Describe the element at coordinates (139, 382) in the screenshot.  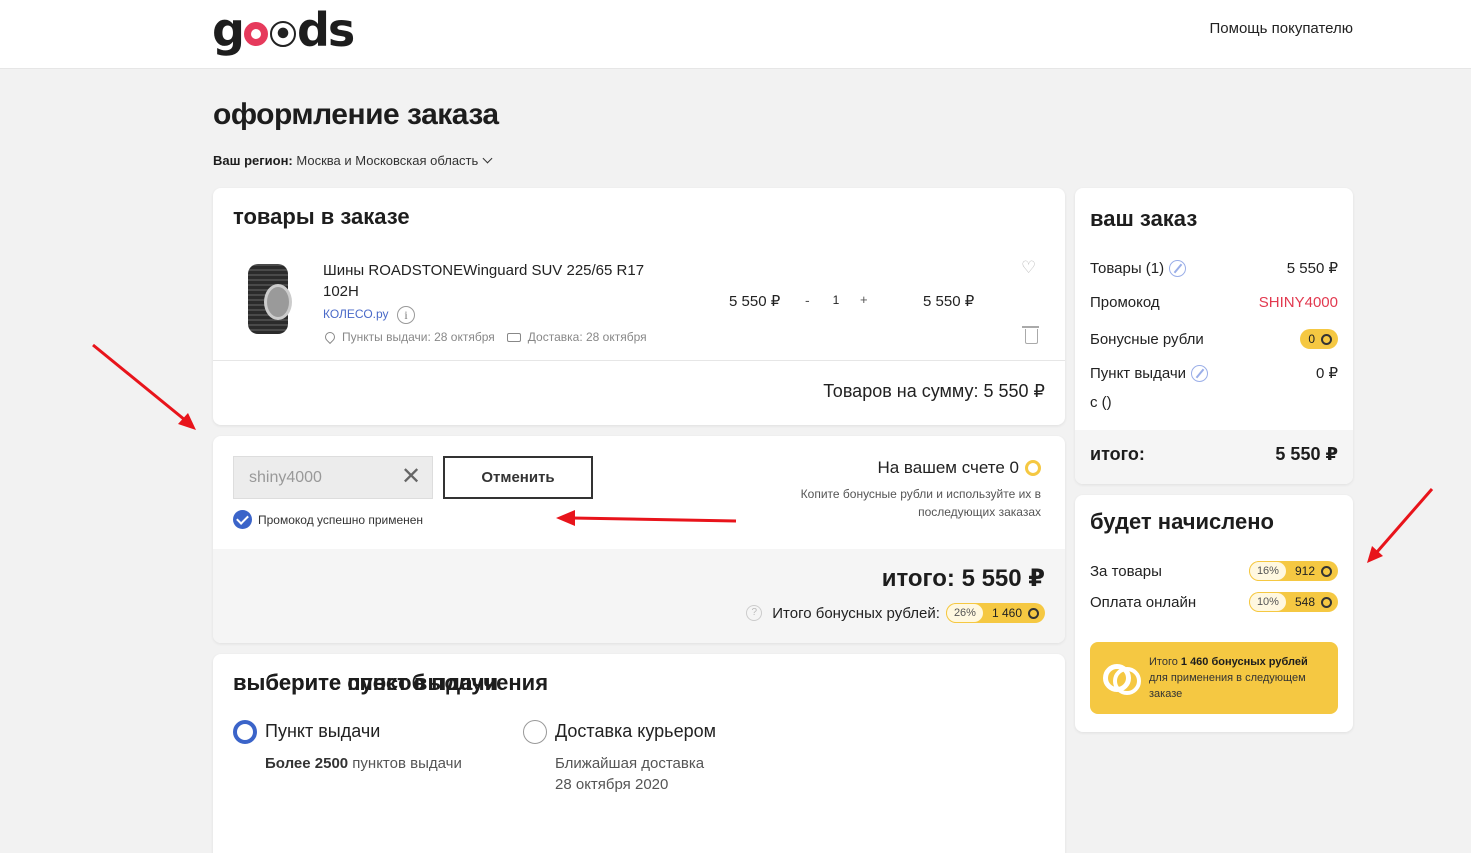
I see `annotation-arrow-promo-left` at that location.